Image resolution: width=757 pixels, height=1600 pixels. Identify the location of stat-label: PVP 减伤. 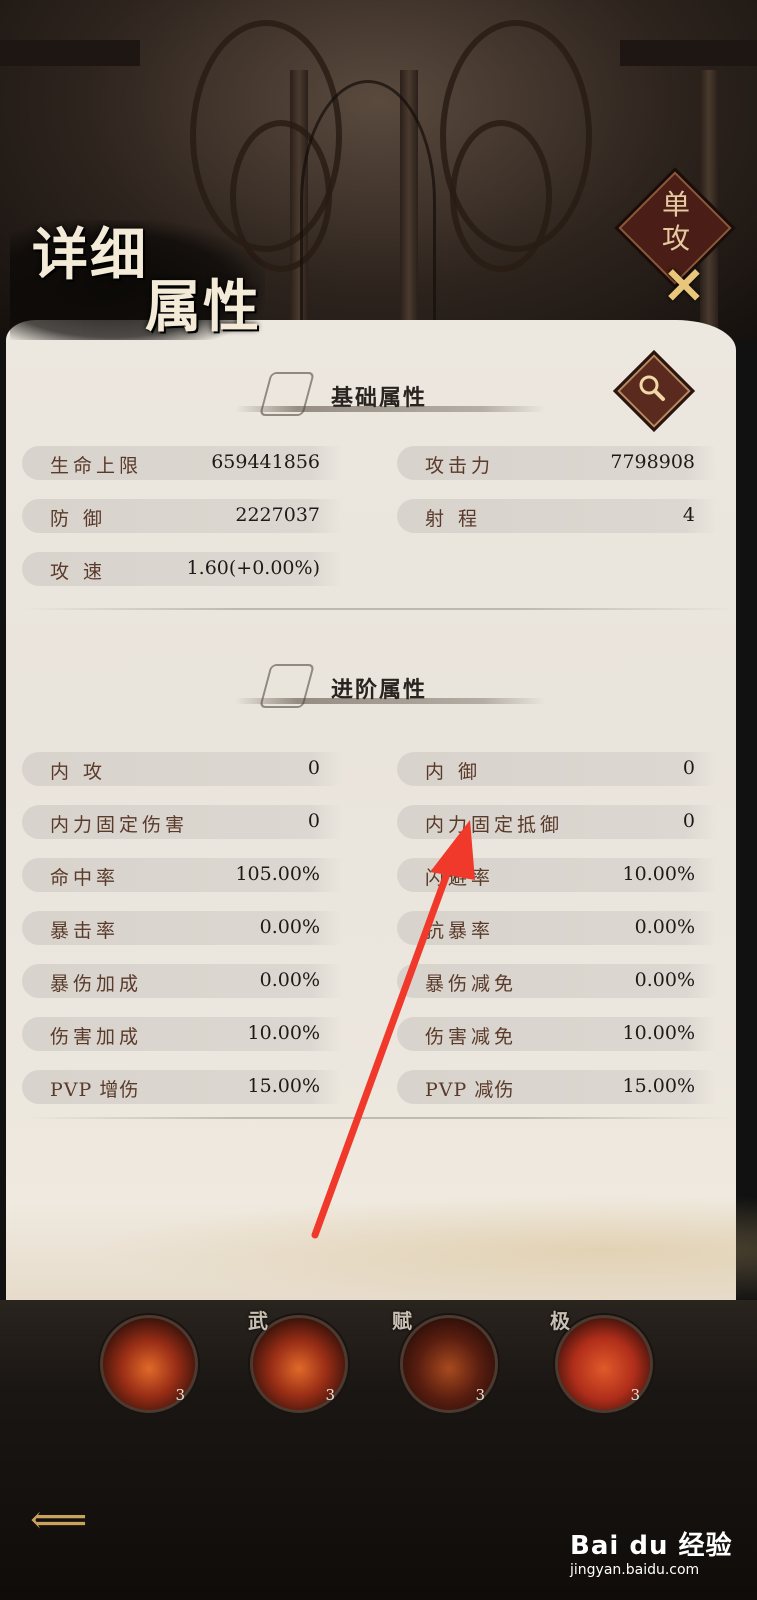
(470, 1090).